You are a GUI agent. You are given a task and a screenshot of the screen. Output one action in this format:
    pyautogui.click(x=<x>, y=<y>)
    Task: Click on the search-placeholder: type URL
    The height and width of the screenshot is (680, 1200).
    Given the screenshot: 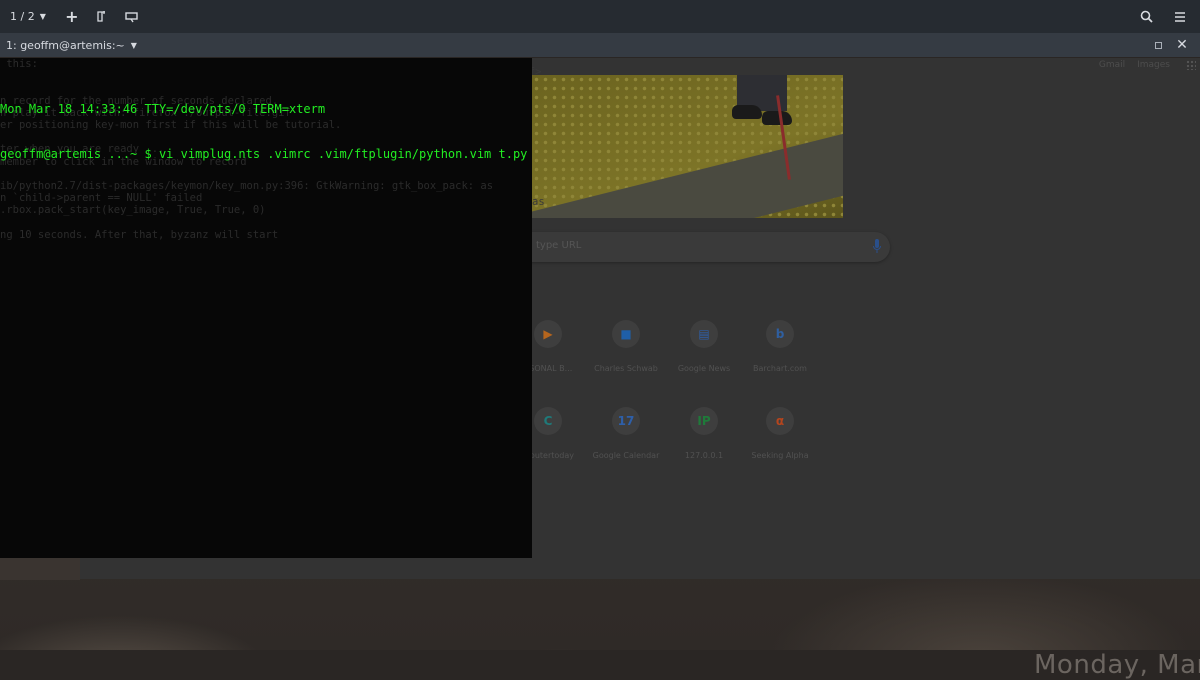 What is the action you would take?
    pyautogui.click(x=559, y=245)
    